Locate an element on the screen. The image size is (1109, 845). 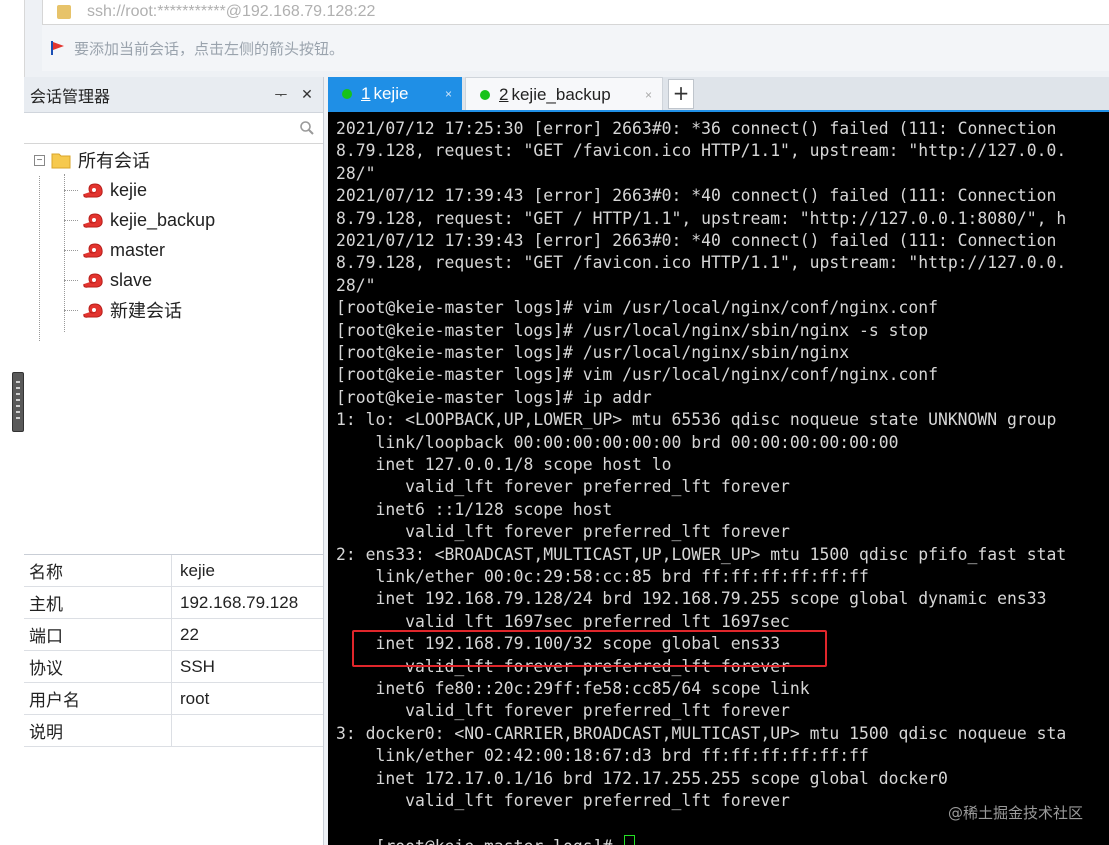
search-icon is located at coordinates (307, 128).